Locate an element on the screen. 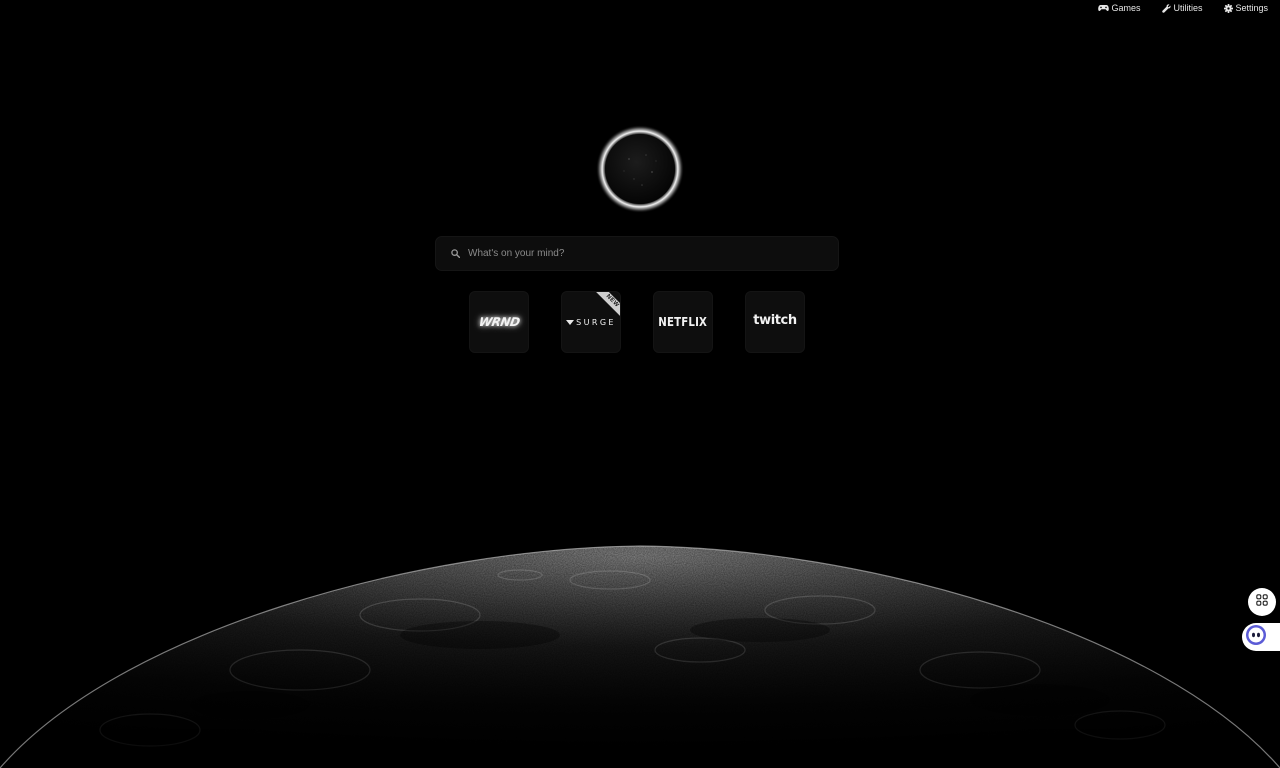  chat-bot-button is located at coordinates (1261, 637).